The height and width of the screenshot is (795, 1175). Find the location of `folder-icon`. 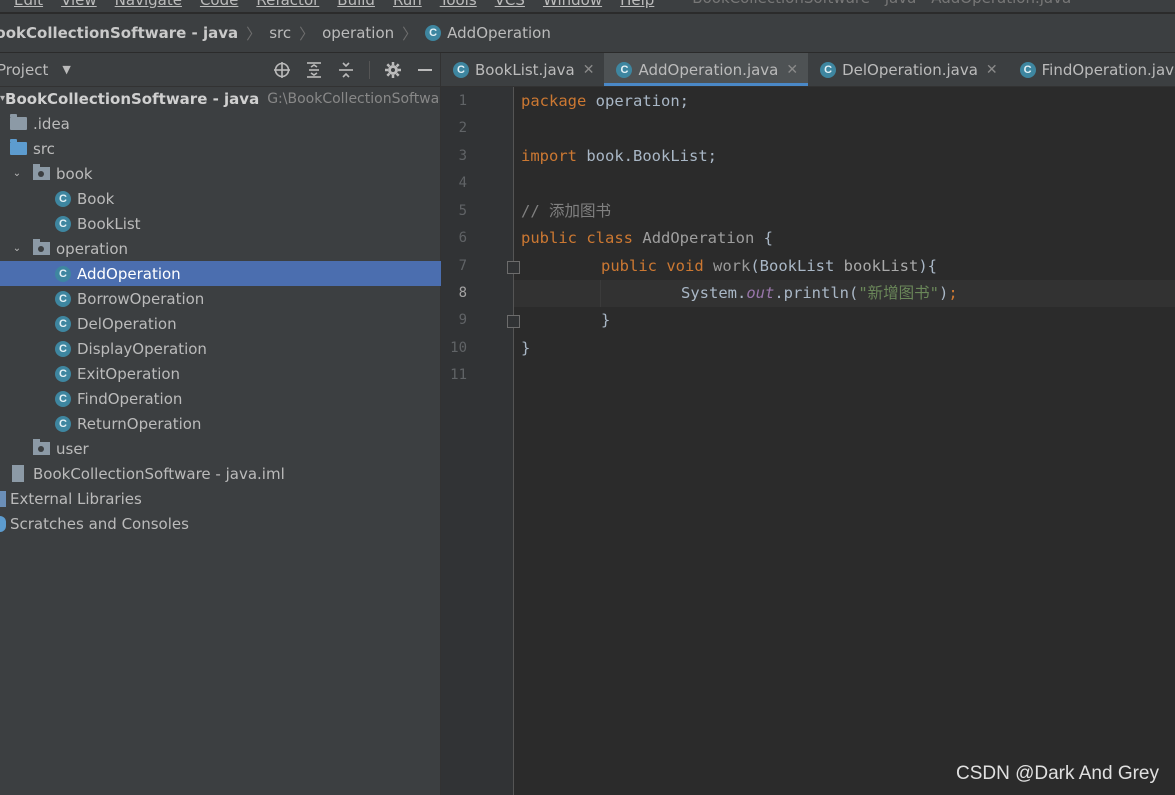

folder-icon is located at coordinates (18, 122).